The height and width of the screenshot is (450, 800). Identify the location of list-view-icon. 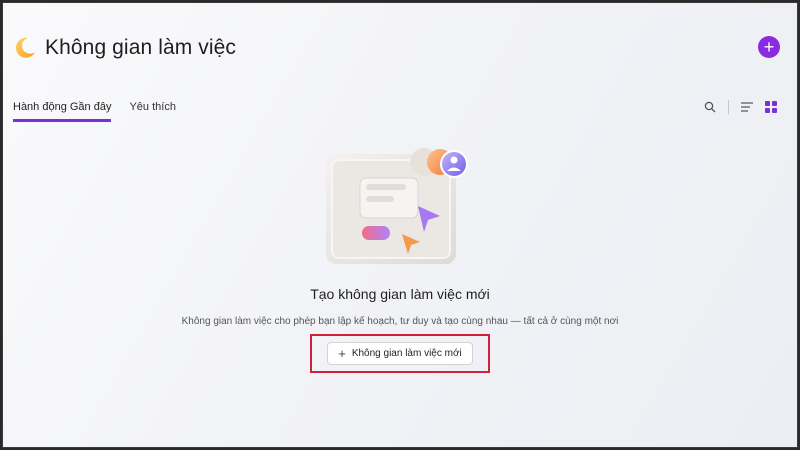
(747, 107).